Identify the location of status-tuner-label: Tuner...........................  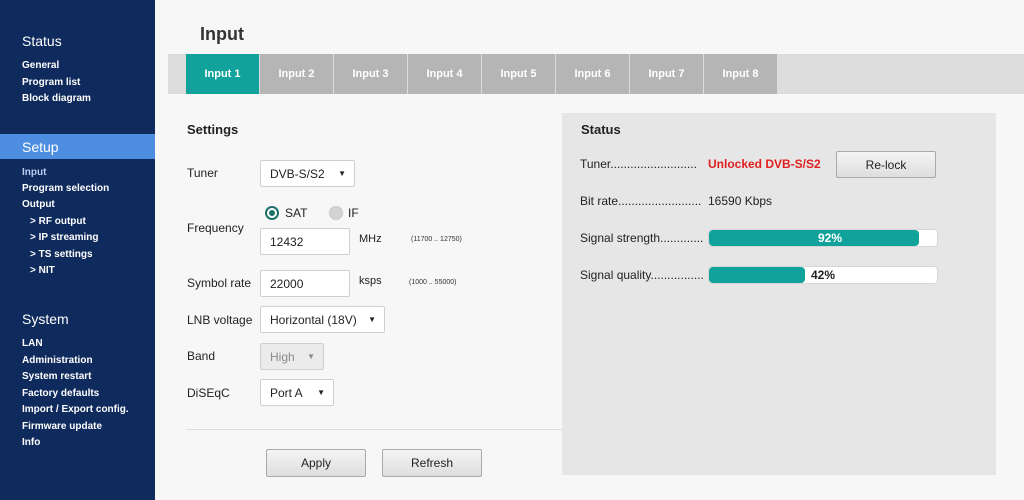
(638, 164).